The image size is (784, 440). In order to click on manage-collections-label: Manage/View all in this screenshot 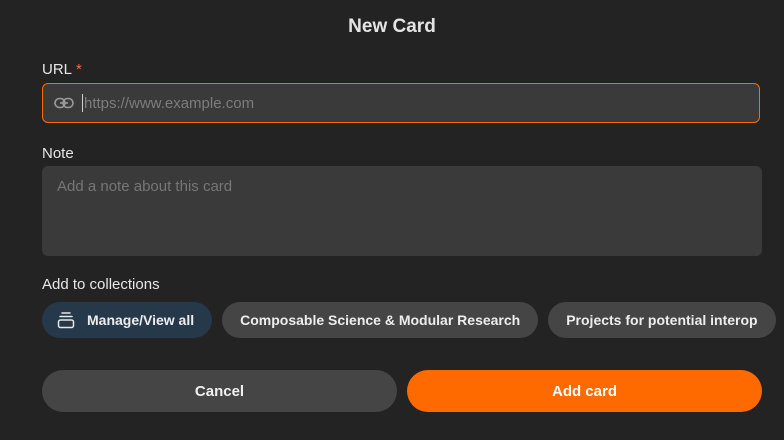, I will do `click(141, 320)`.